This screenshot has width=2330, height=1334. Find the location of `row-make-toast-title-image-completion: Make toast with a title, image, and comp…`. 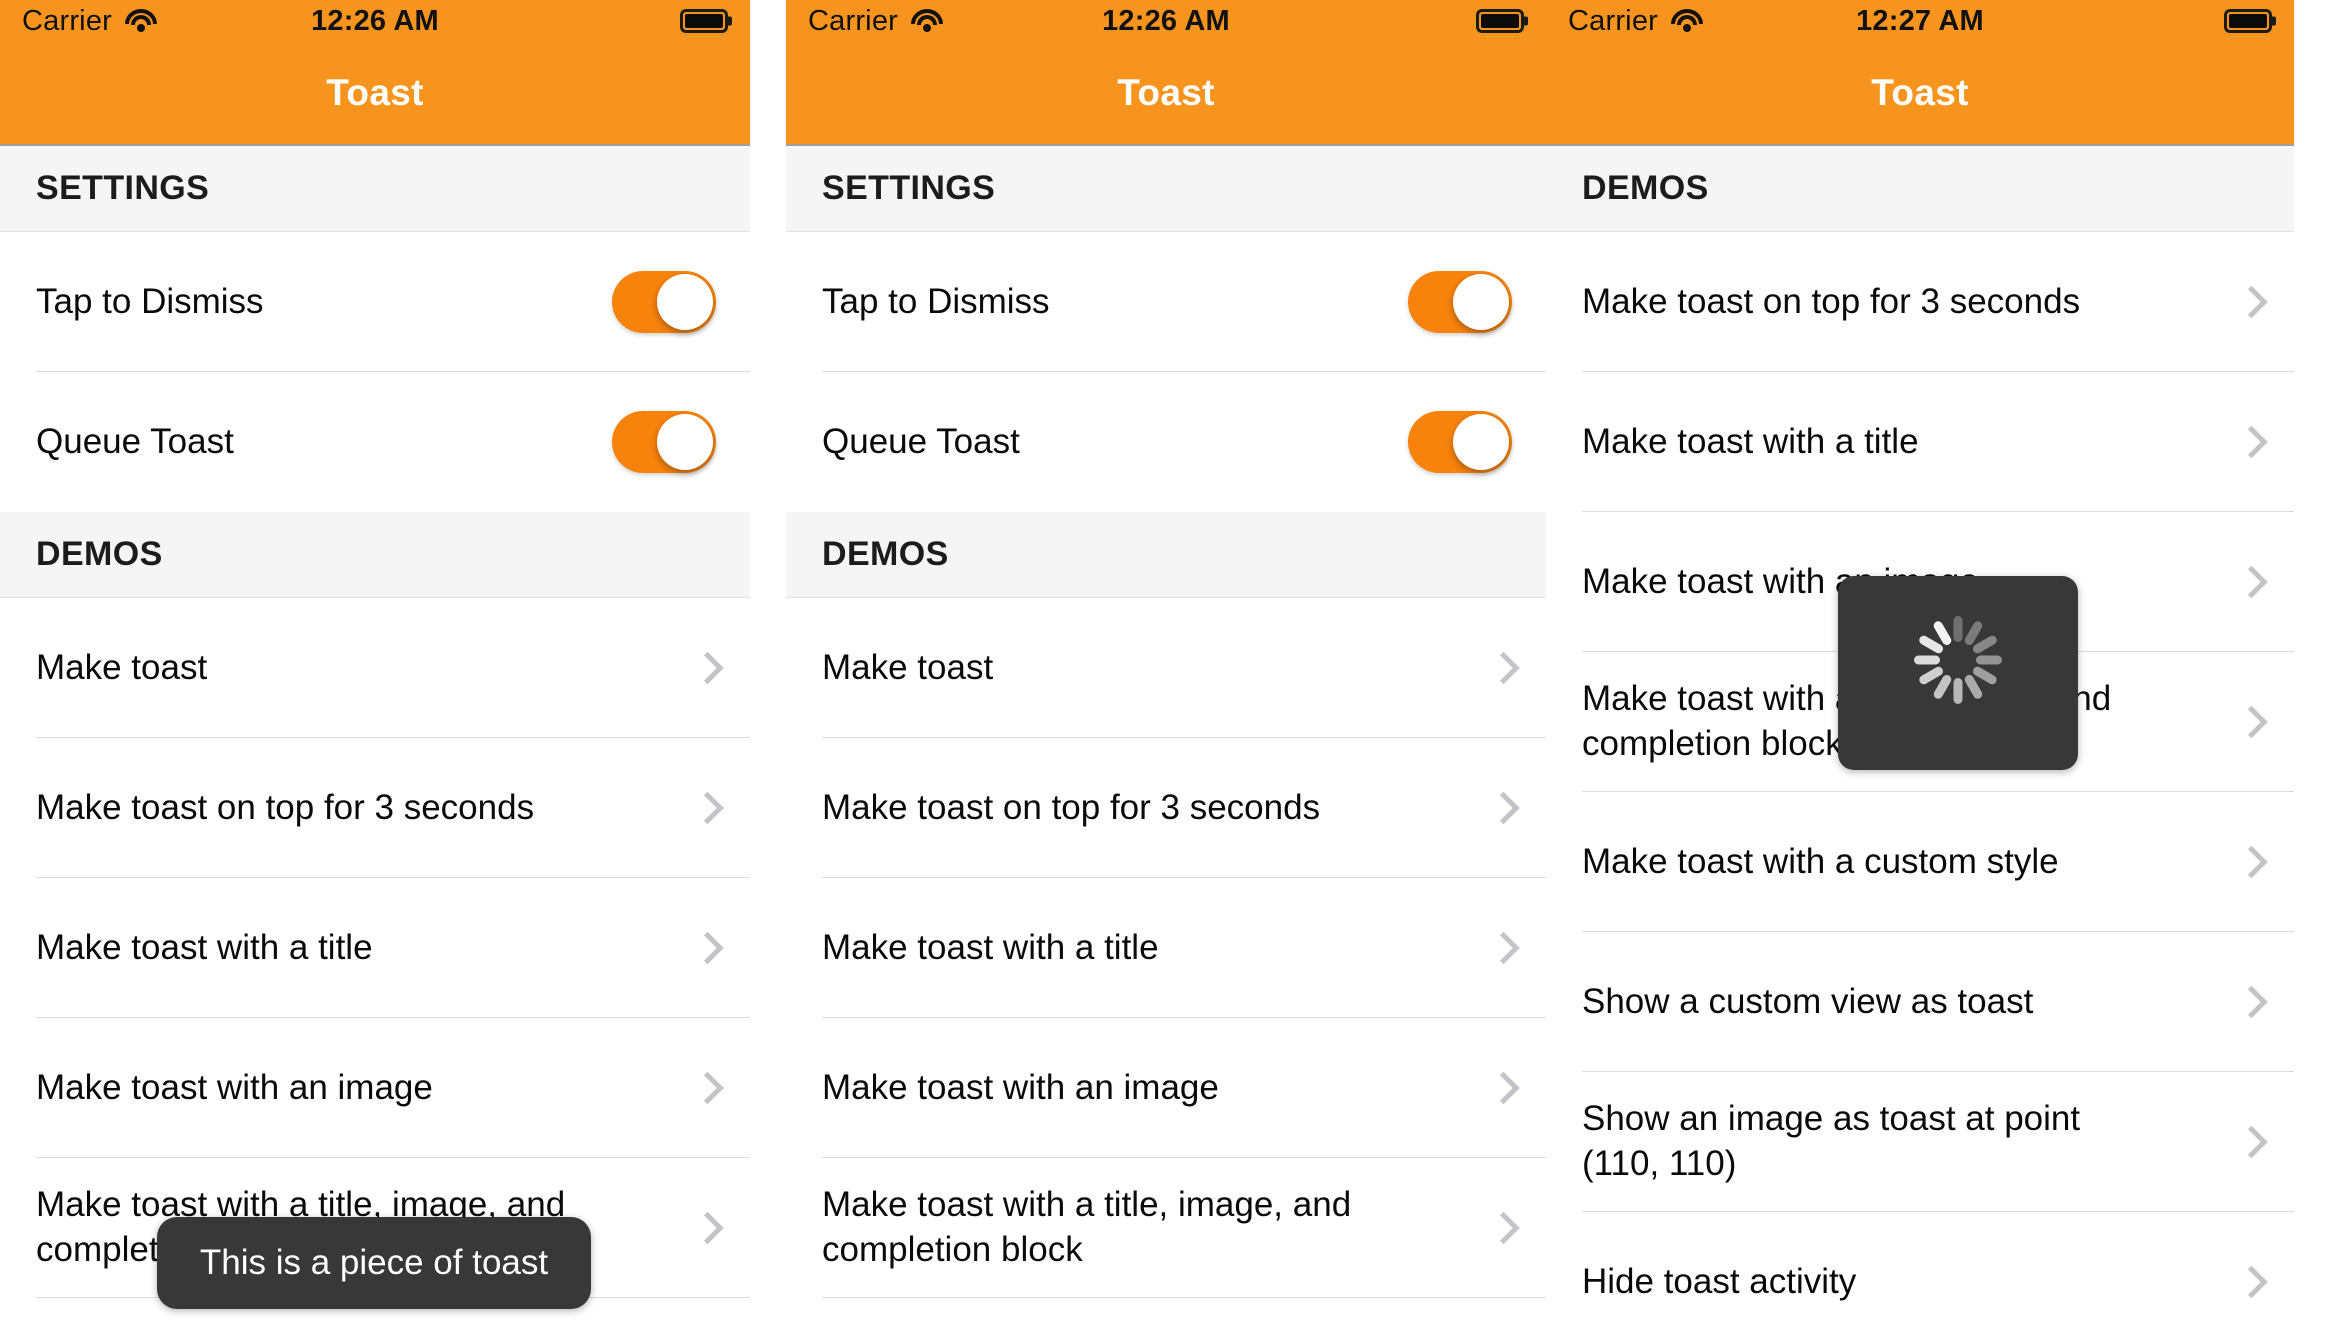

row-make-toast-title-image-completion: Make toast with a title, image, and comp… is located at coordinates (1166, 1228).